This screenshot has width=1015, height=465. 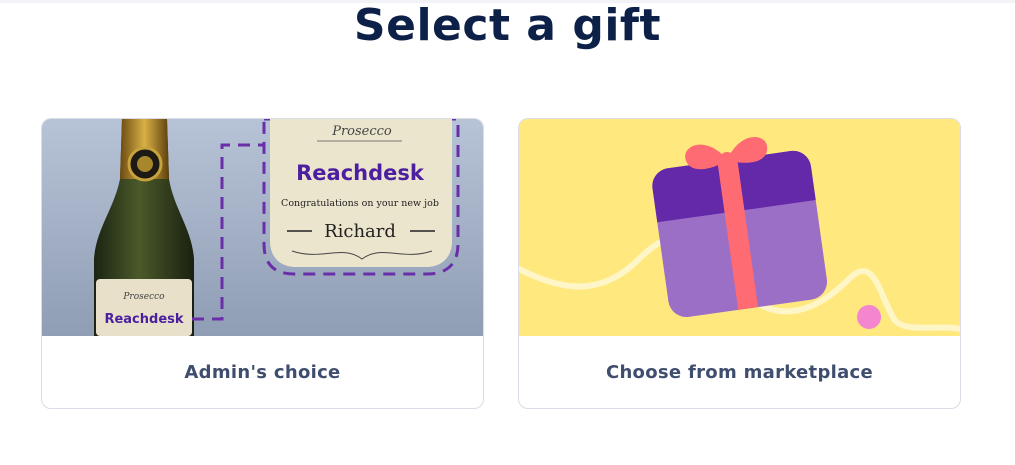 What do you see at coordinates (360, 203) in the screenshot?
I see `svg-text:Congratulations on your new jo: Congratulations on your new job` at bounding box center [360, 203].